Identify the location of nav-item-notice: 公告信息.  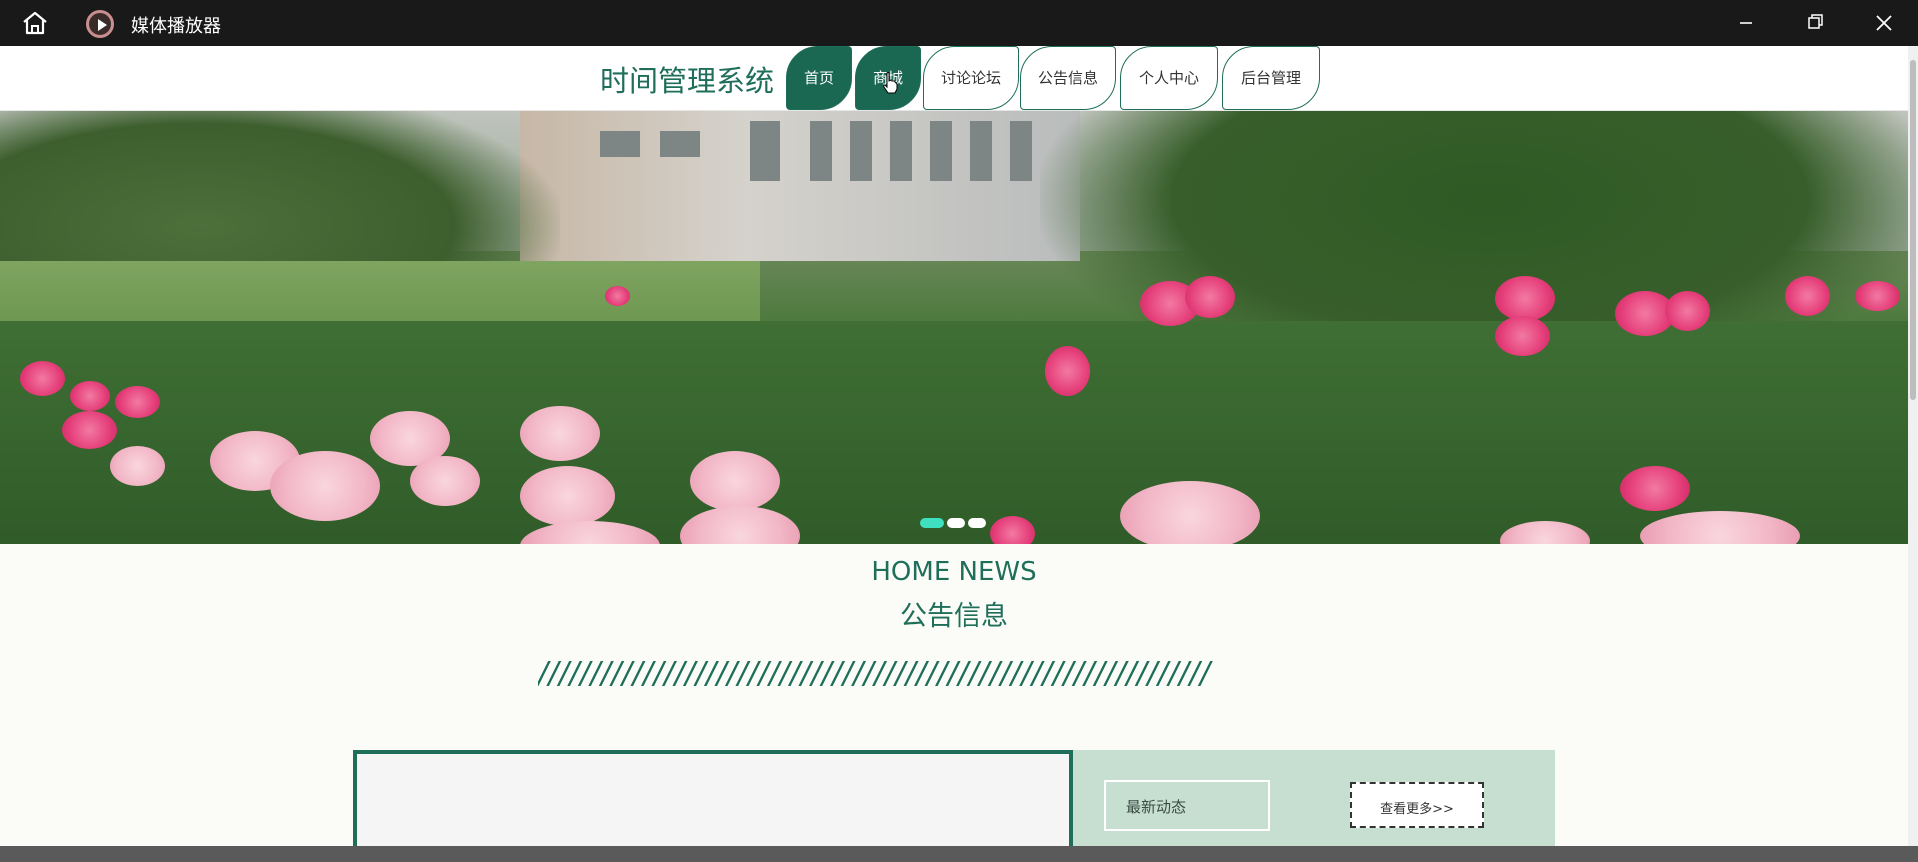
(1068, 78).